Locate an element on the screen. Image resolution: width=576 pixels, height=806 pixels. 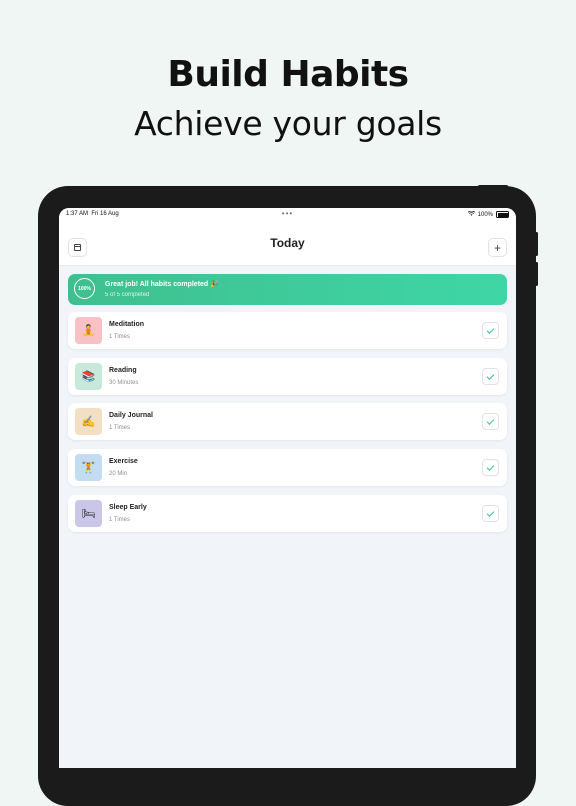
habit-frequency: 20 Min is located at coordinates (118, 474).